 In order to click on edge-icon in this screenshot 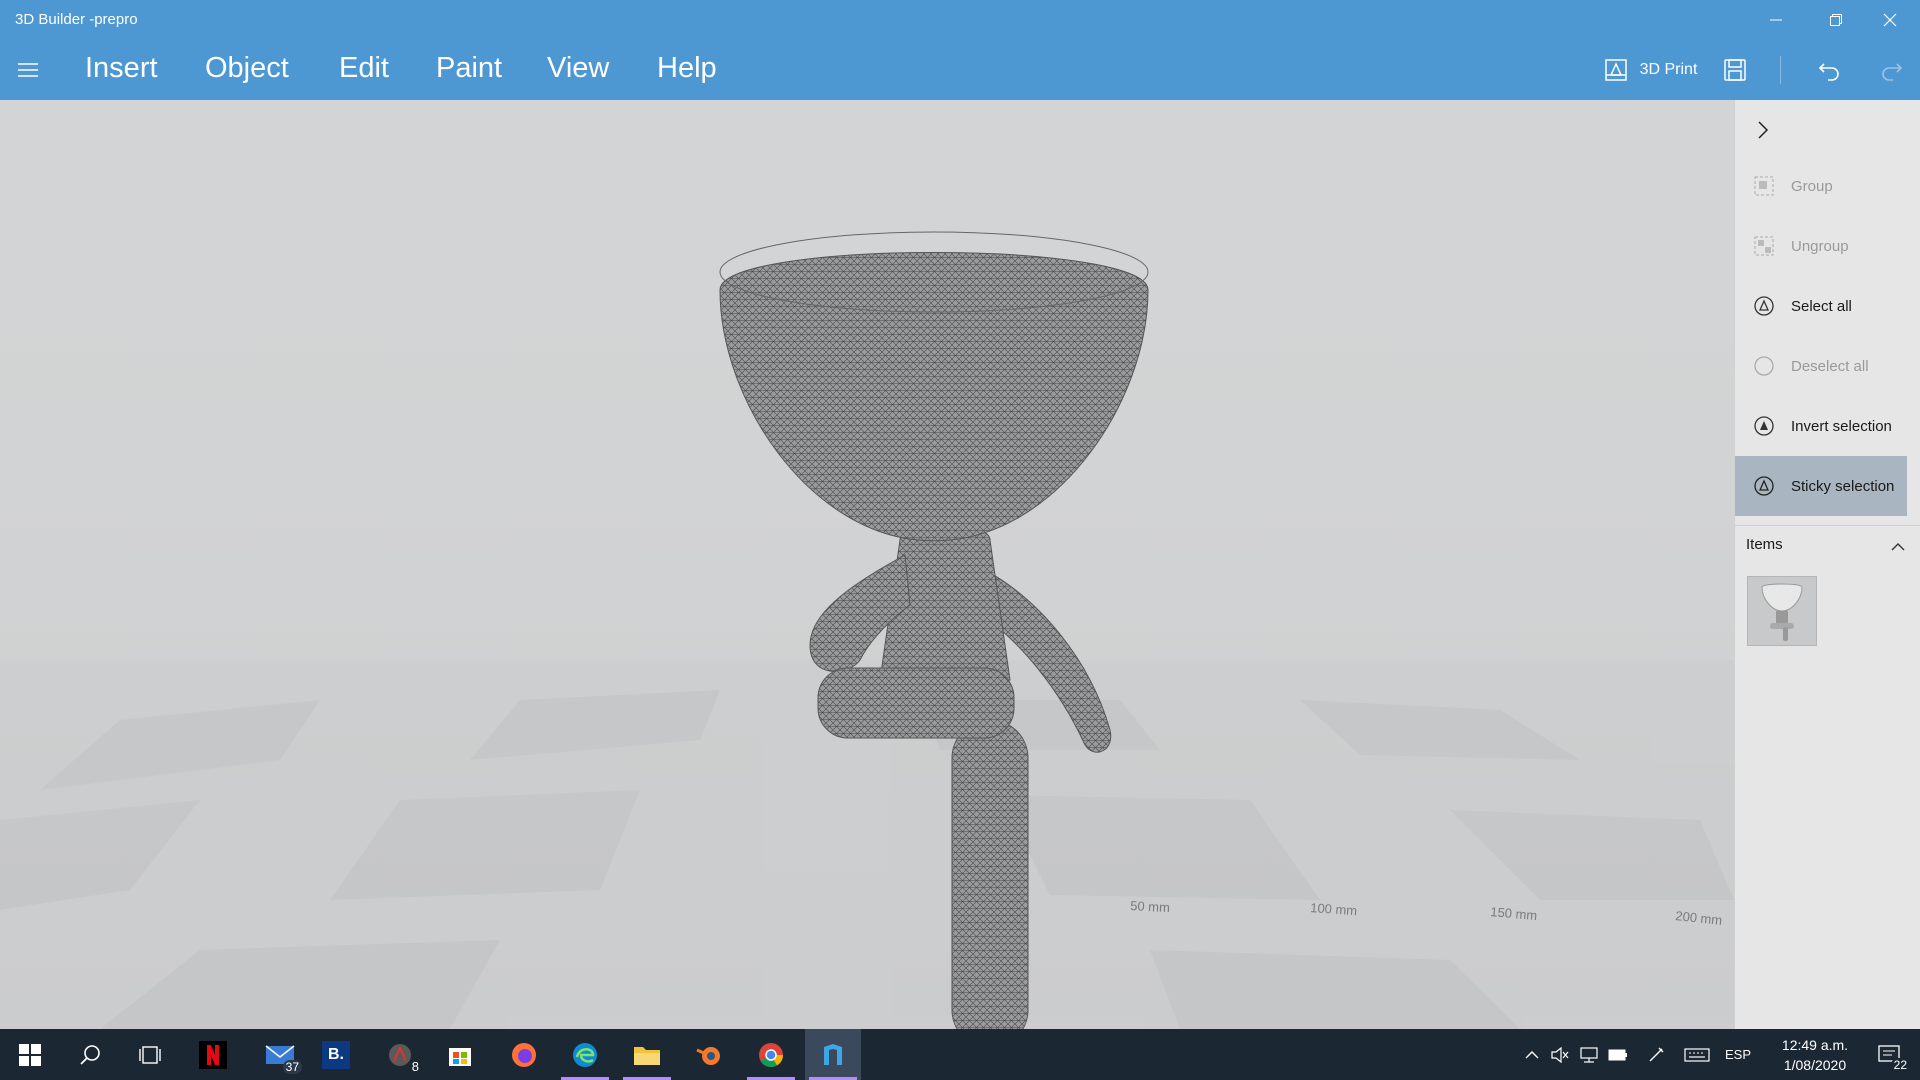, I will do `click(585, 1054)`.